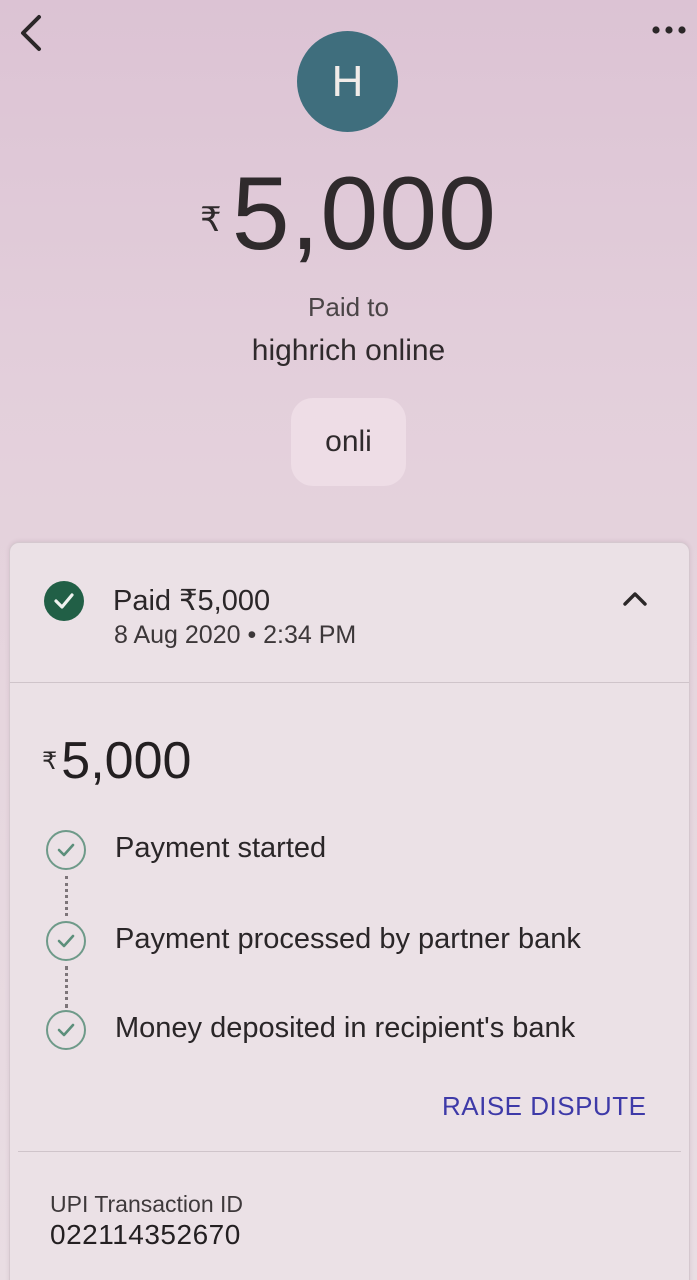  Describe the element at coordinates (221, 848) in the screenshot. I see `step-label: Payment started` at that location.